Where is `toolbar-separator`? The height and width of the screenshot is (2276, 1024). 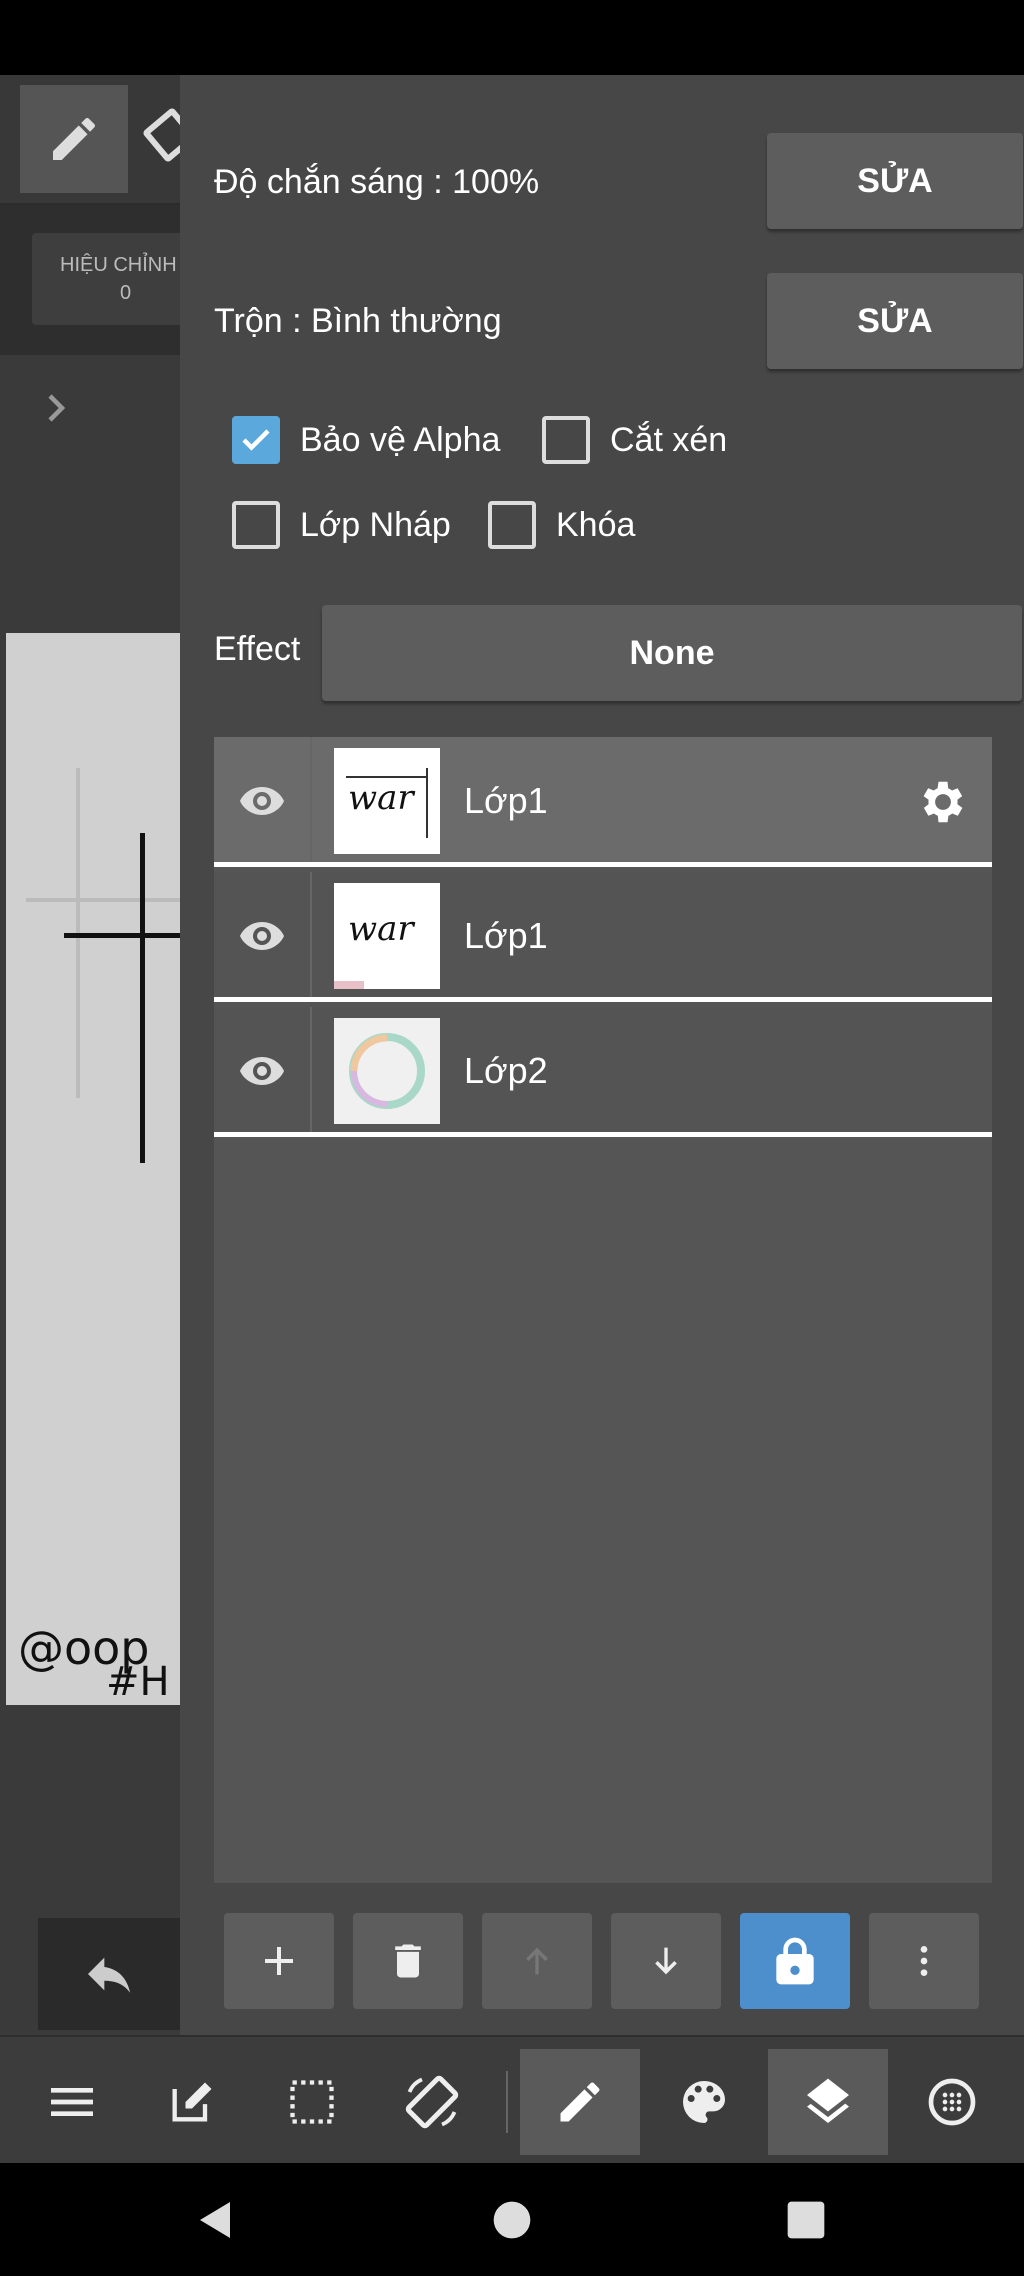 toolbar-separator is located at coordinates (507, 2102).